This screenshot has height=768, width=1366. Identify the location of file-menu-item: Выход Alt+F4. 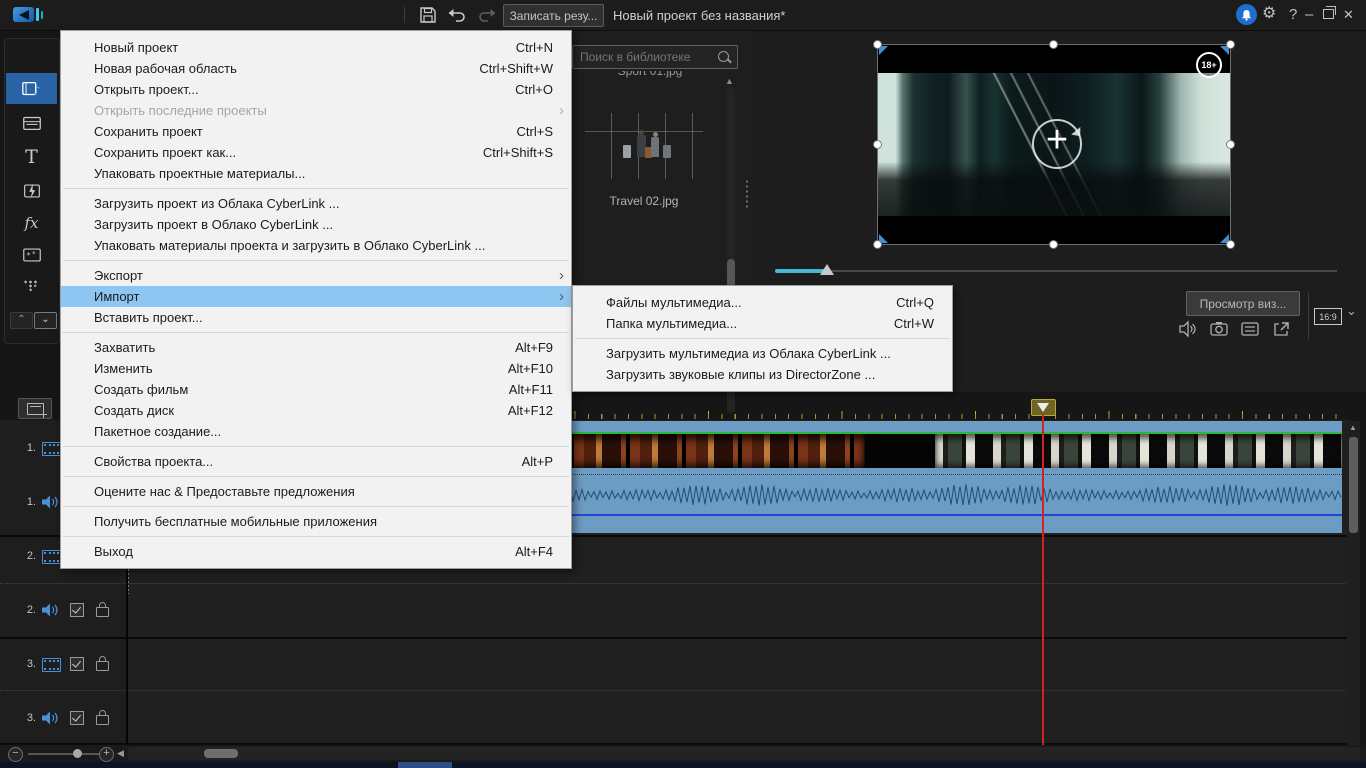
(316, 551).